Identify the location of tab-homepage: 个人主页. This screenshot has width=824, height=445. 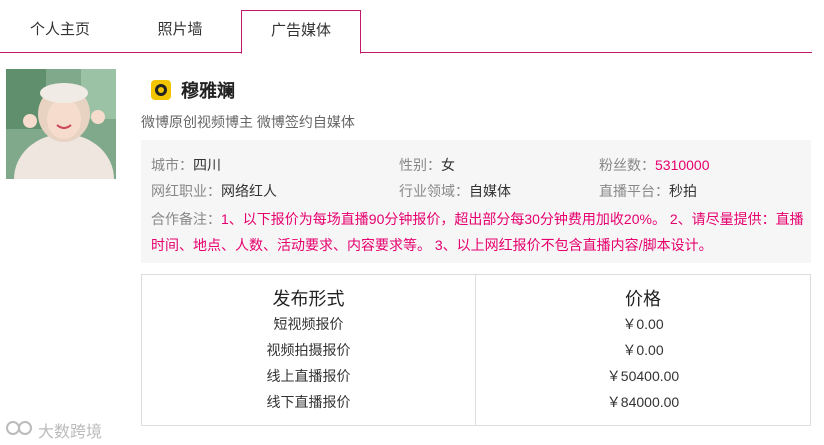
(60, 31).